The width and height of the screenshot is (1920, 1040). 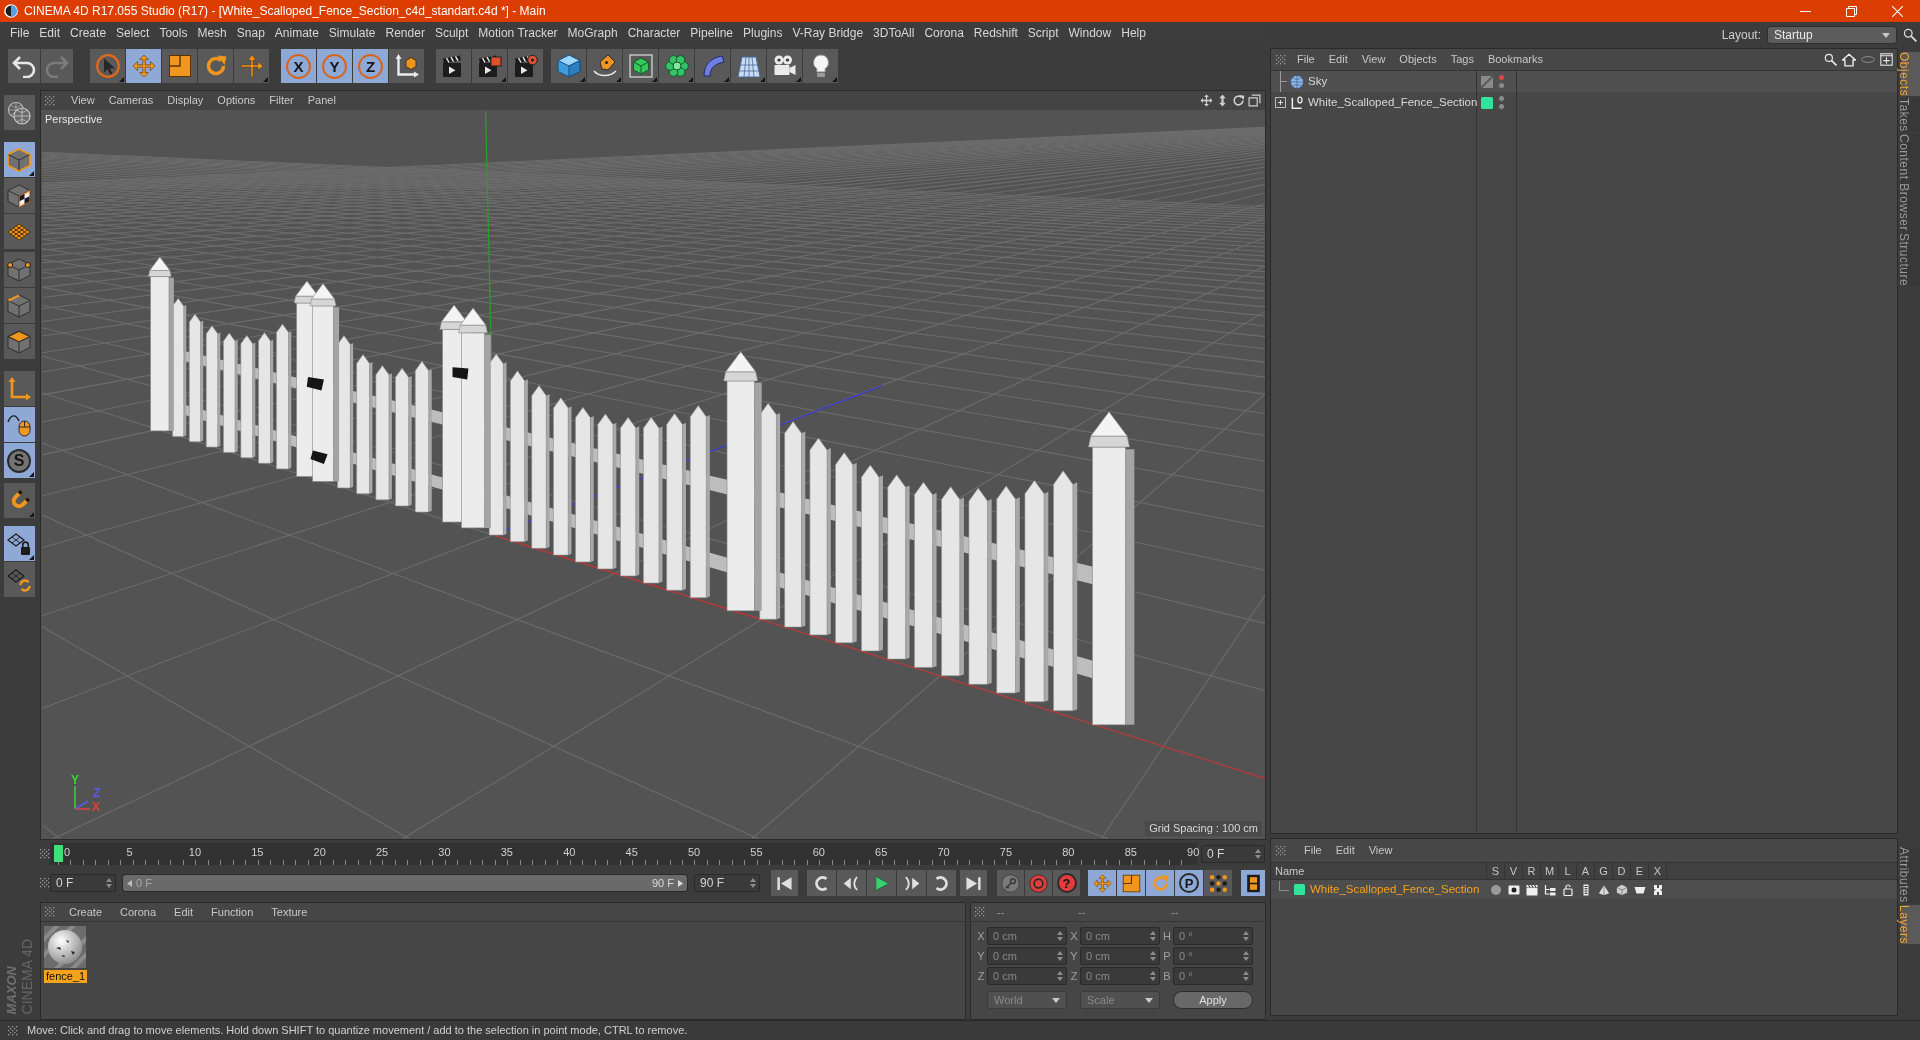 What do you see at coordinates (1910, 115) in the screenshot?
I see `side-tab: Takes` at bounding box center [1910, 115].